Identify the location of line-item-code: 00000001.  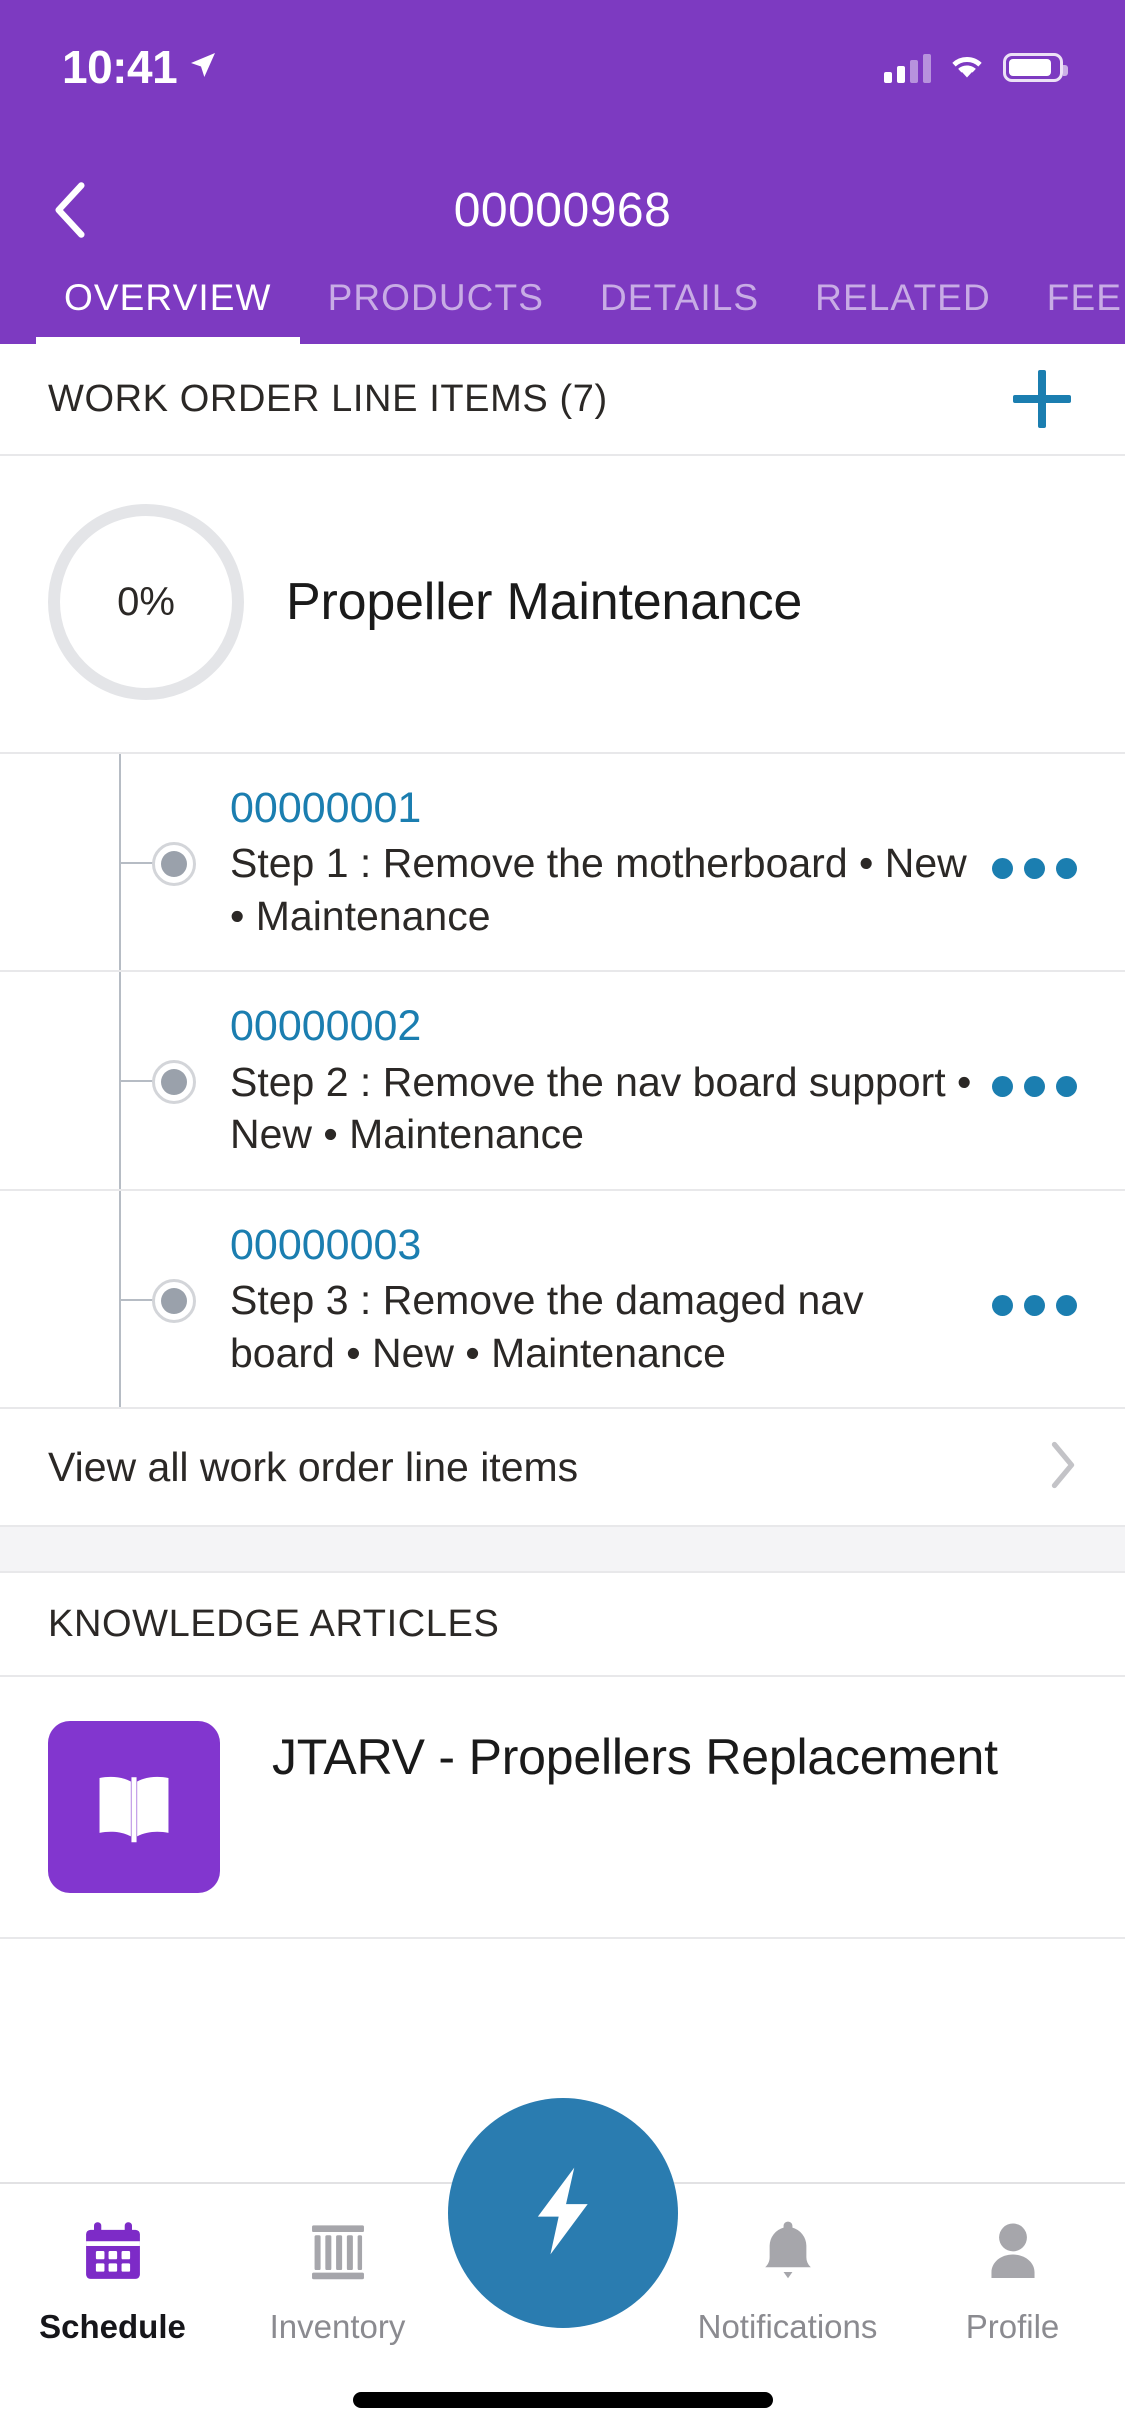
(601, 808).